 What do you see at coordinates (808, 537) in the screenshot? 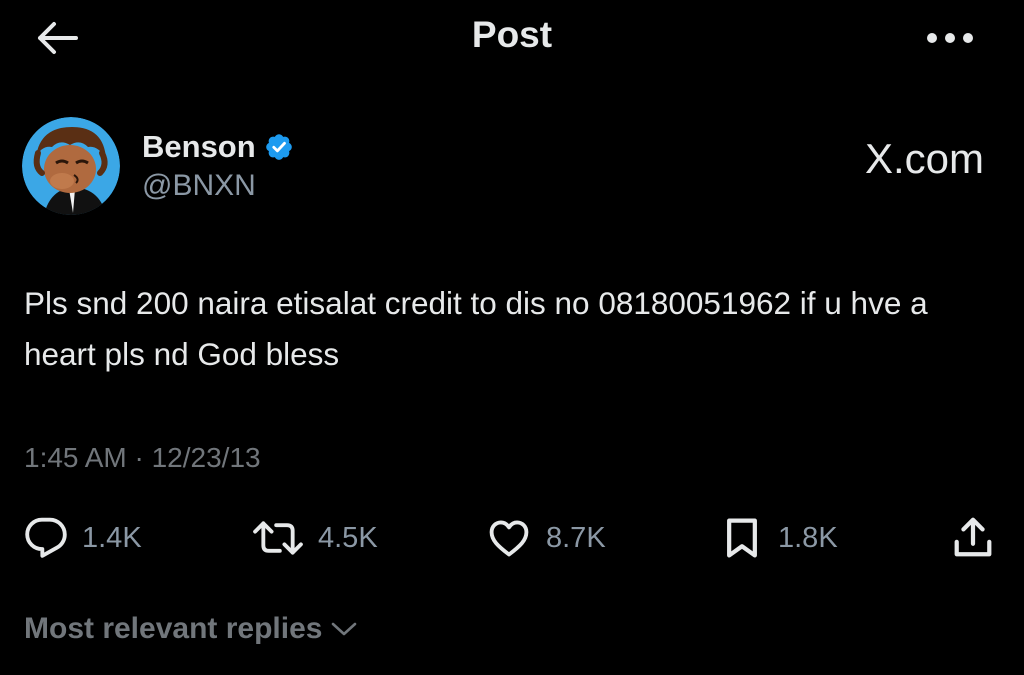
I see `bookmark-count: 1.8K` at bounding box center [808, 537].